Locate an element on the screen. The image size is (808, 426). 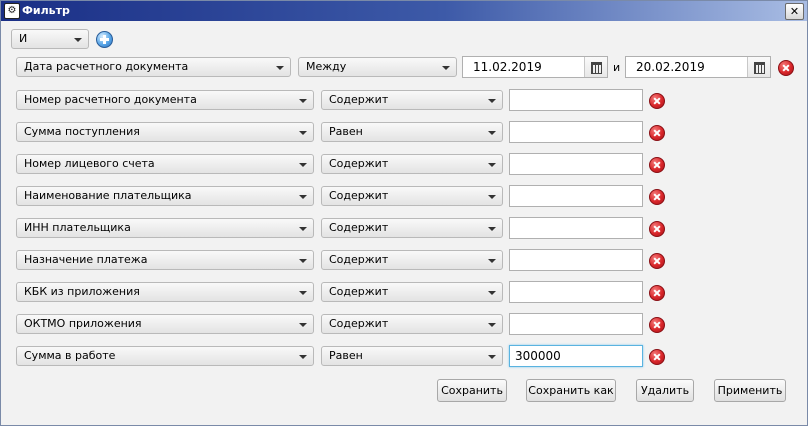
condition-field-dropdown: КБК из приложения is located at coordinates (165, 292).